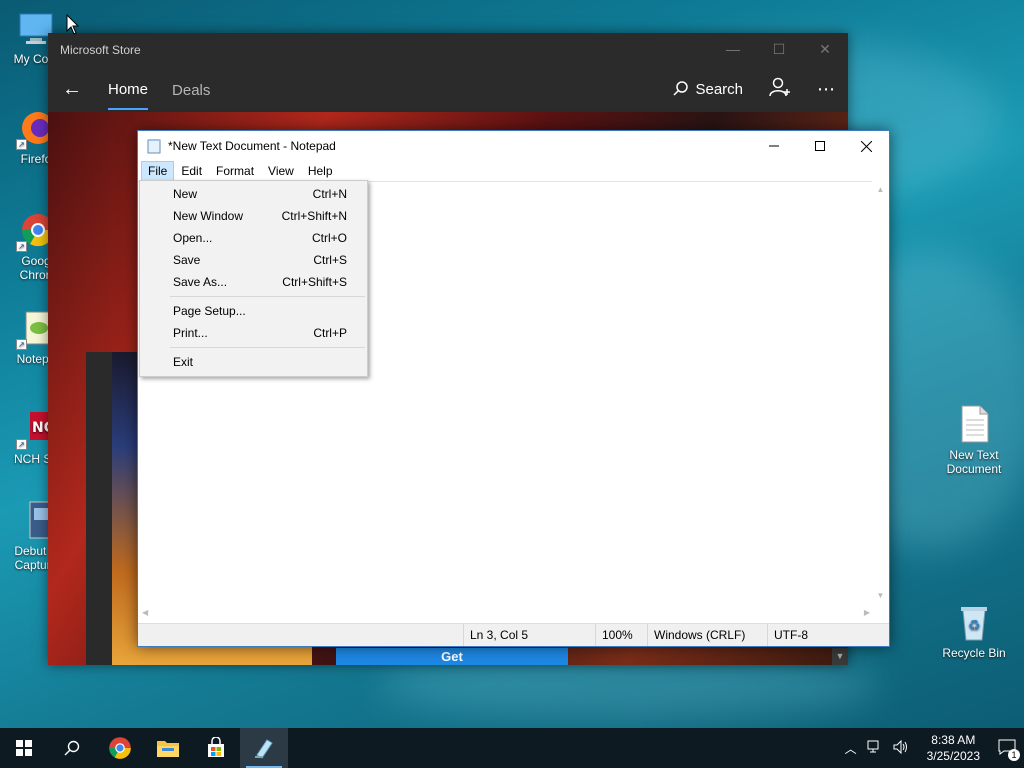 Image resolution: width=1024 pixels, height=768 pixels. What do you see at coordinates (320, 171) in the screenshot?
I see `menu-help: Help` at bounding box center [320, 171].